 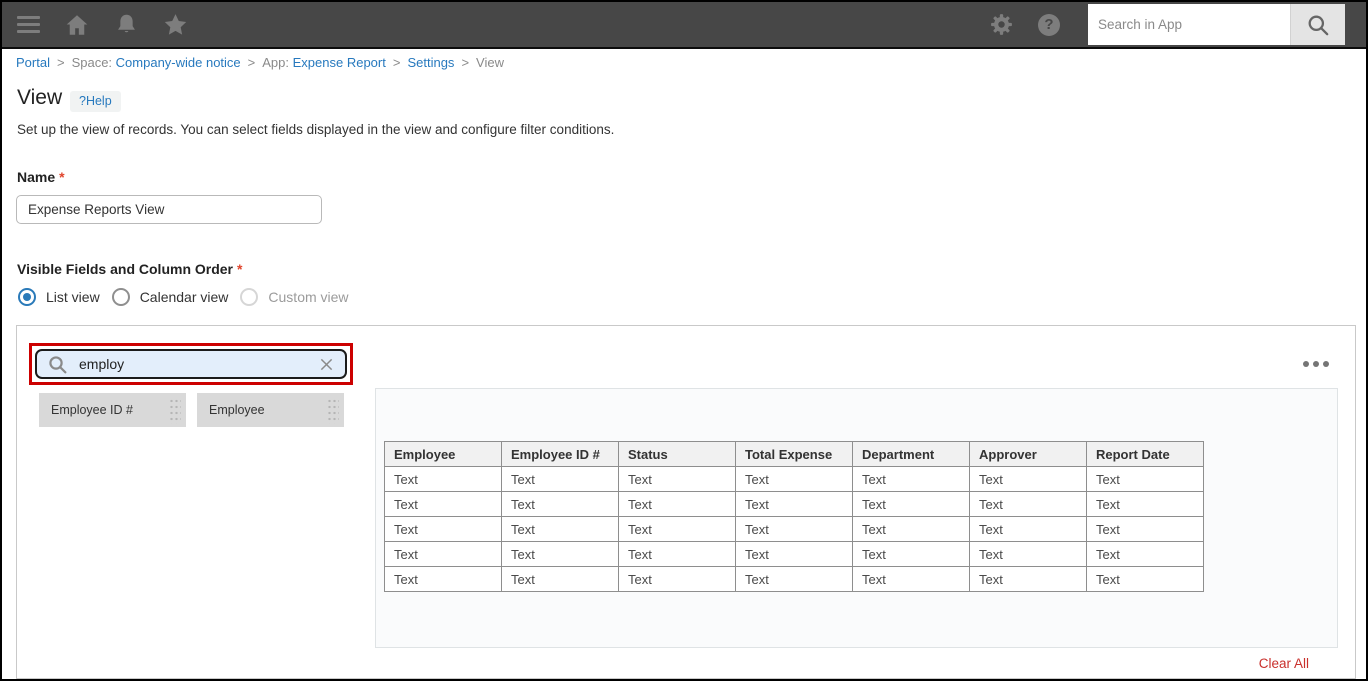 What do you see at coordinates (294, 297) in the screenshot?
I see `radio-option-custom-view: Custom view` at bounding box center [294, 297].